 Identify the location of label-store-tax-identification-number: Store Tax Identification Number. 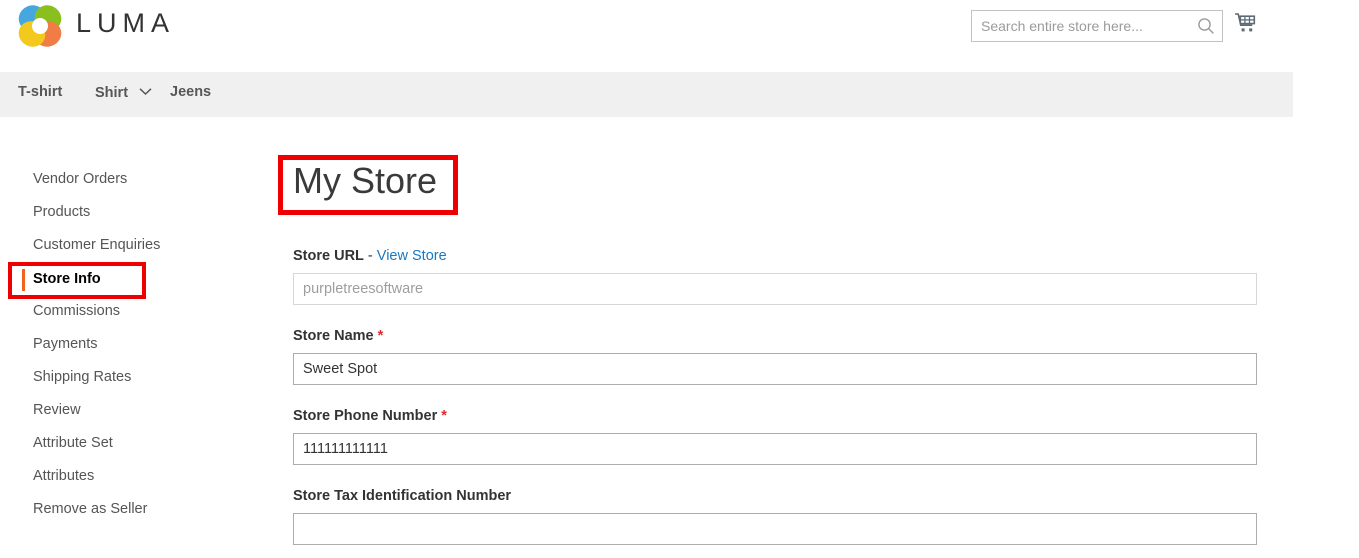
(402, 496).